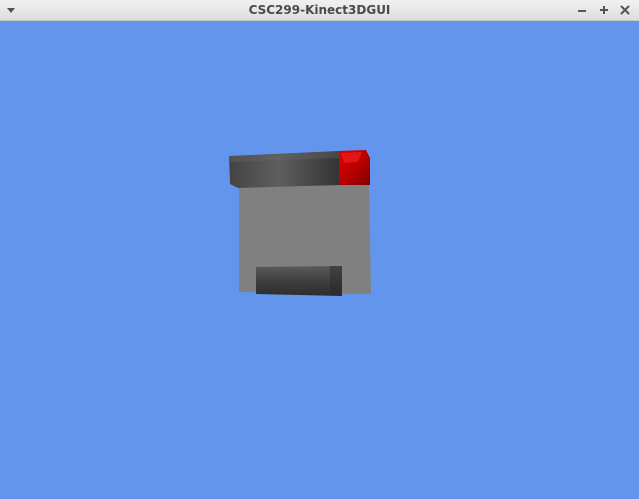 The width and height of the screenshot is (639, 499). I want to click on title-bar: CSC299-Kinect3DGUI, so click(319, 10).